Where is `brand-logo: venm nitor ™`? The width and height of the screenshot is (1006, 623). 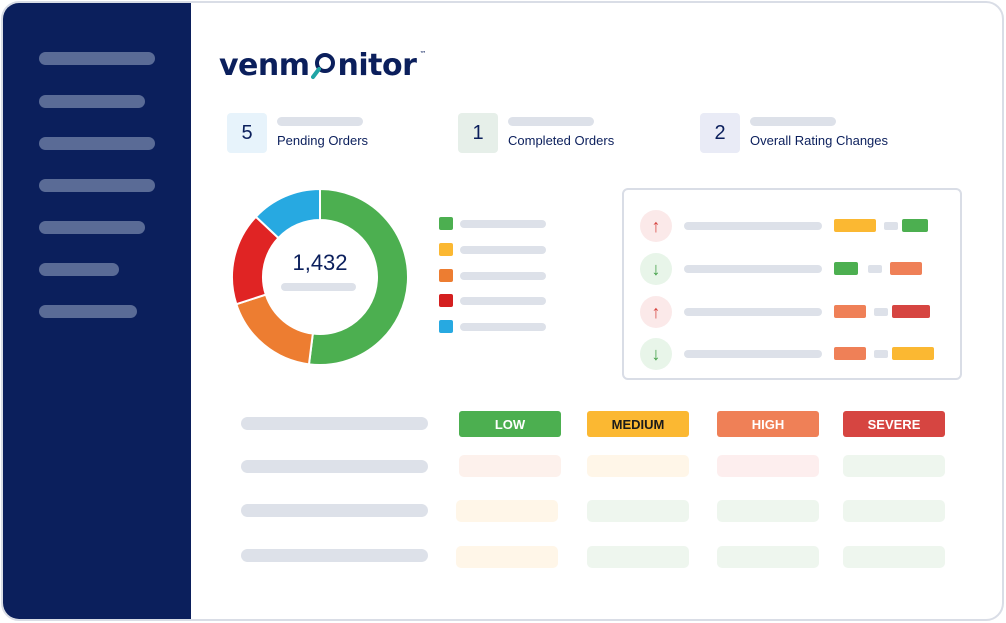
brand-logo: venm nitor ™ is located at coordinates (322, 65).